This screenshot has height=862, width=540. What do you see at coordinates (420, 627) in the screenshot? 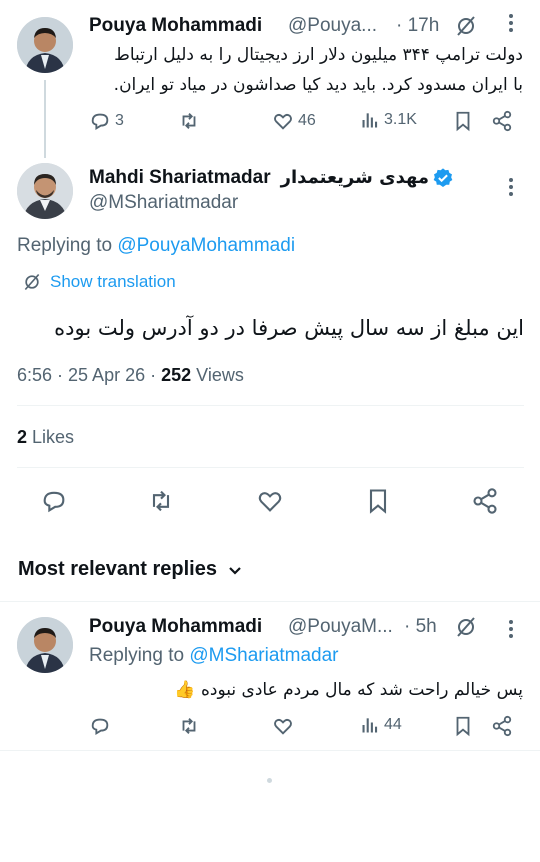
I see `reply1-time: · 5h` at bounding box center [420, 627].